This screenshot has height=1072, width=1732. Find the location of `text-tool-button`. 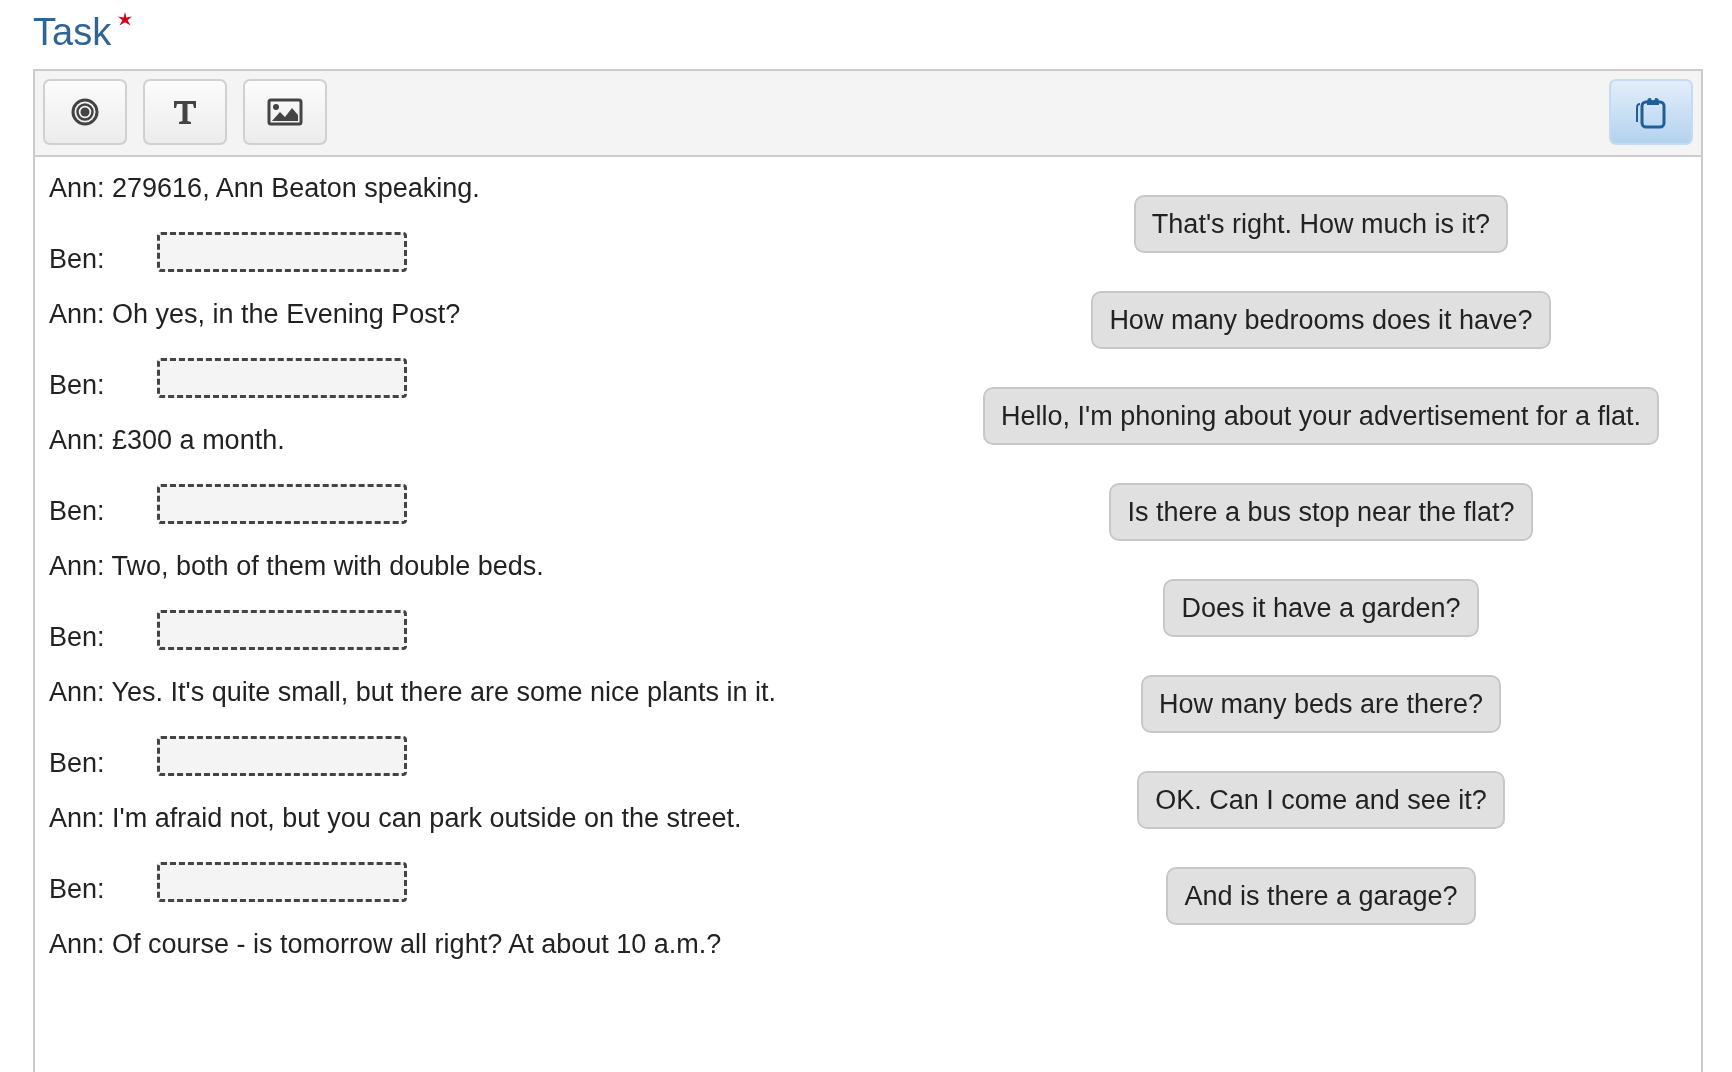

text-tool-button is located at coordinates (185, 112).